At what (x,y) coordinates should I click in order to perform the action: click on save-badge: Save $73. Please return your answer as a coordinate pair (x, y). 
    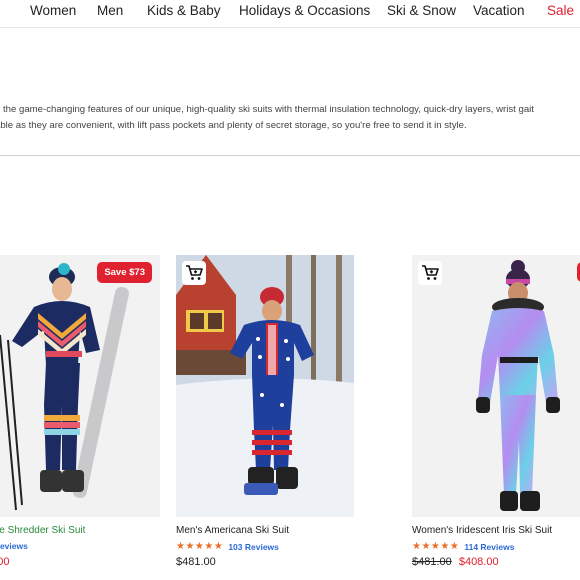
    Looking at the image, I should click on (124, 272).